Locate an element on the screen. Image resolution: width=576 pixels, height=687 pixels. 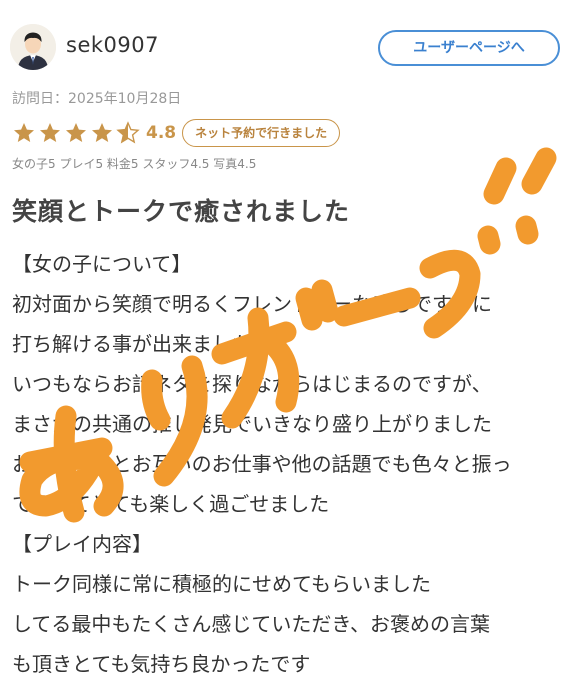
review-line: 【女の子について】 is located at coordinates (102, 264).